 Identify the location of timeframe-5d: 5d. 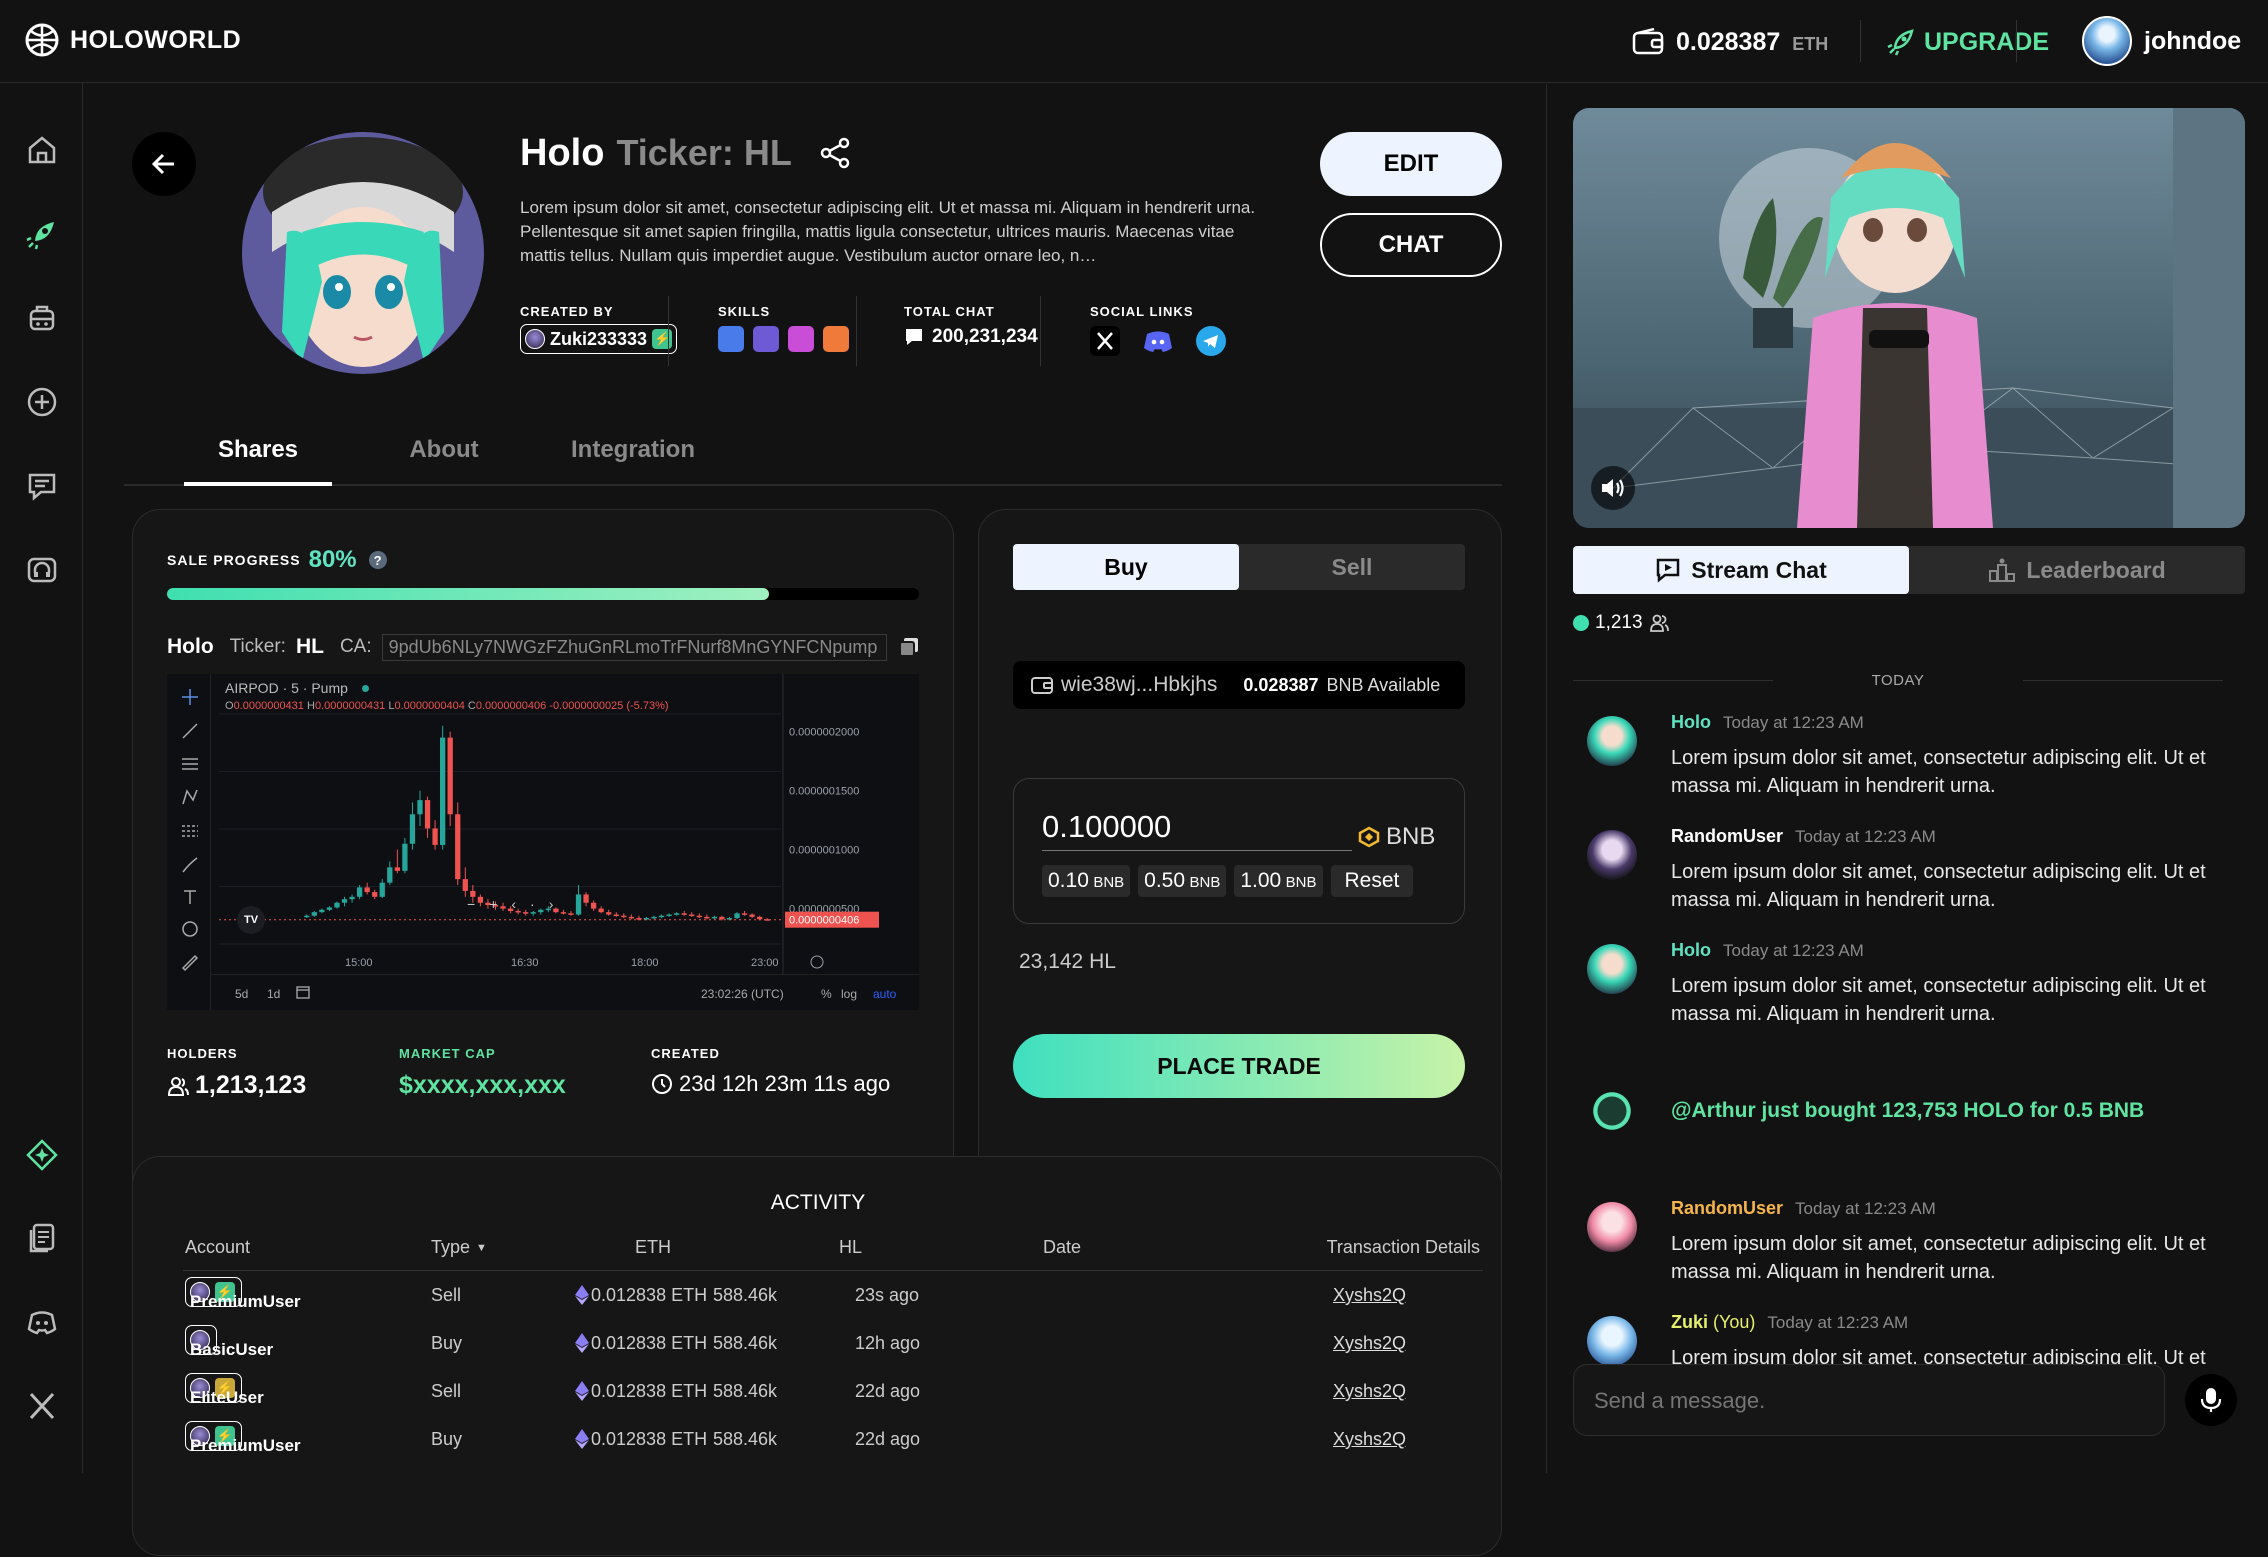
(241, 994).